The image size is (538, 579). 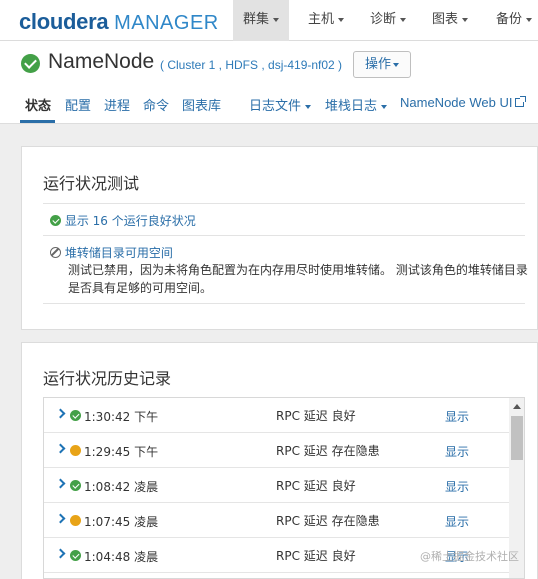 What do you see at coordinates (121, 417) in the screenshot?
I see `history-time: 1:30:42 下午` at bounding box center [121, 417].